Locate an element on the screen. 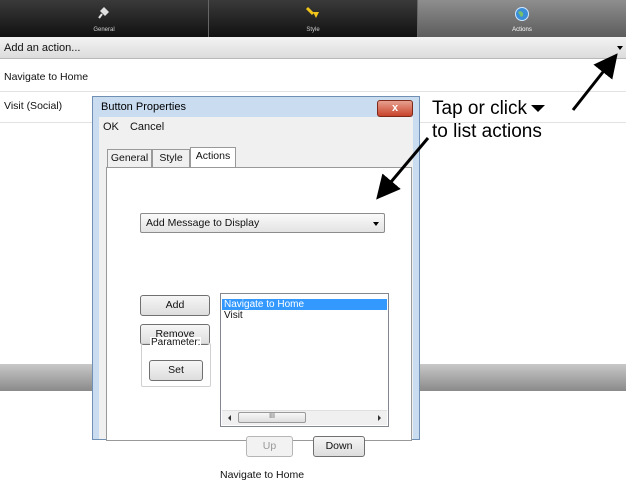 This screenshot has height=481, width=626. arrow-to-message-select is located at coordinates (403, 168).